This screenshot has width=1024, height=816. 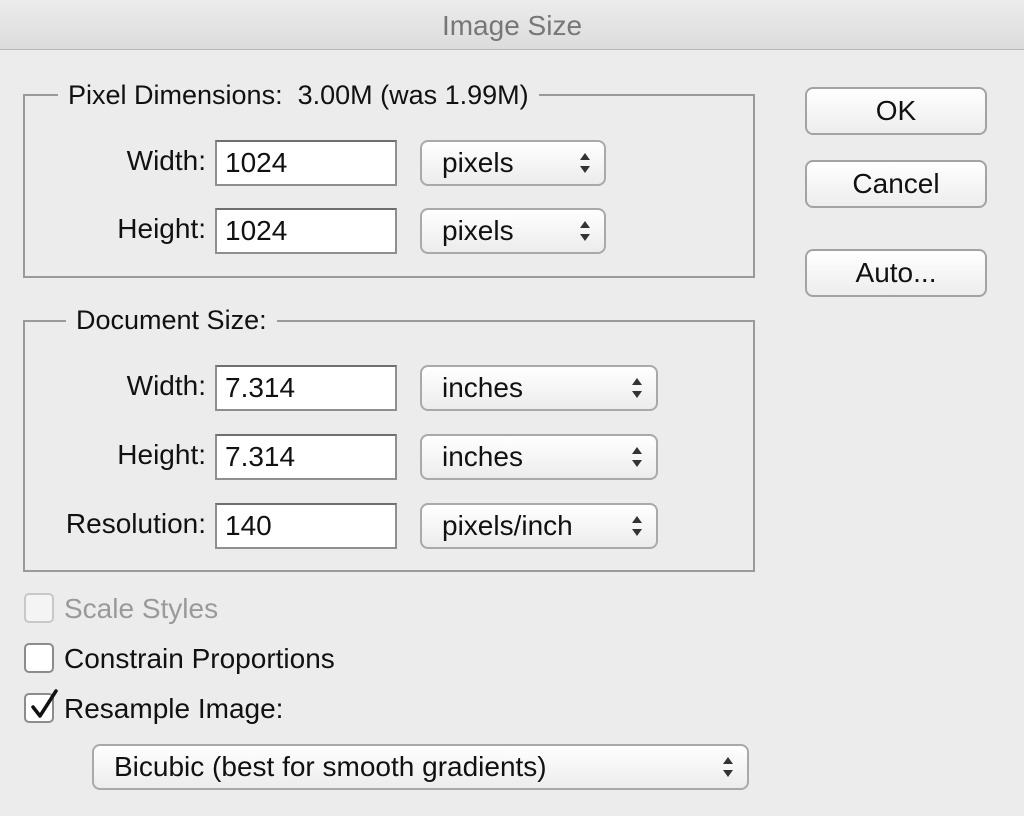 I want to click on document-width-label: Width:, so click(x=166, y=385).